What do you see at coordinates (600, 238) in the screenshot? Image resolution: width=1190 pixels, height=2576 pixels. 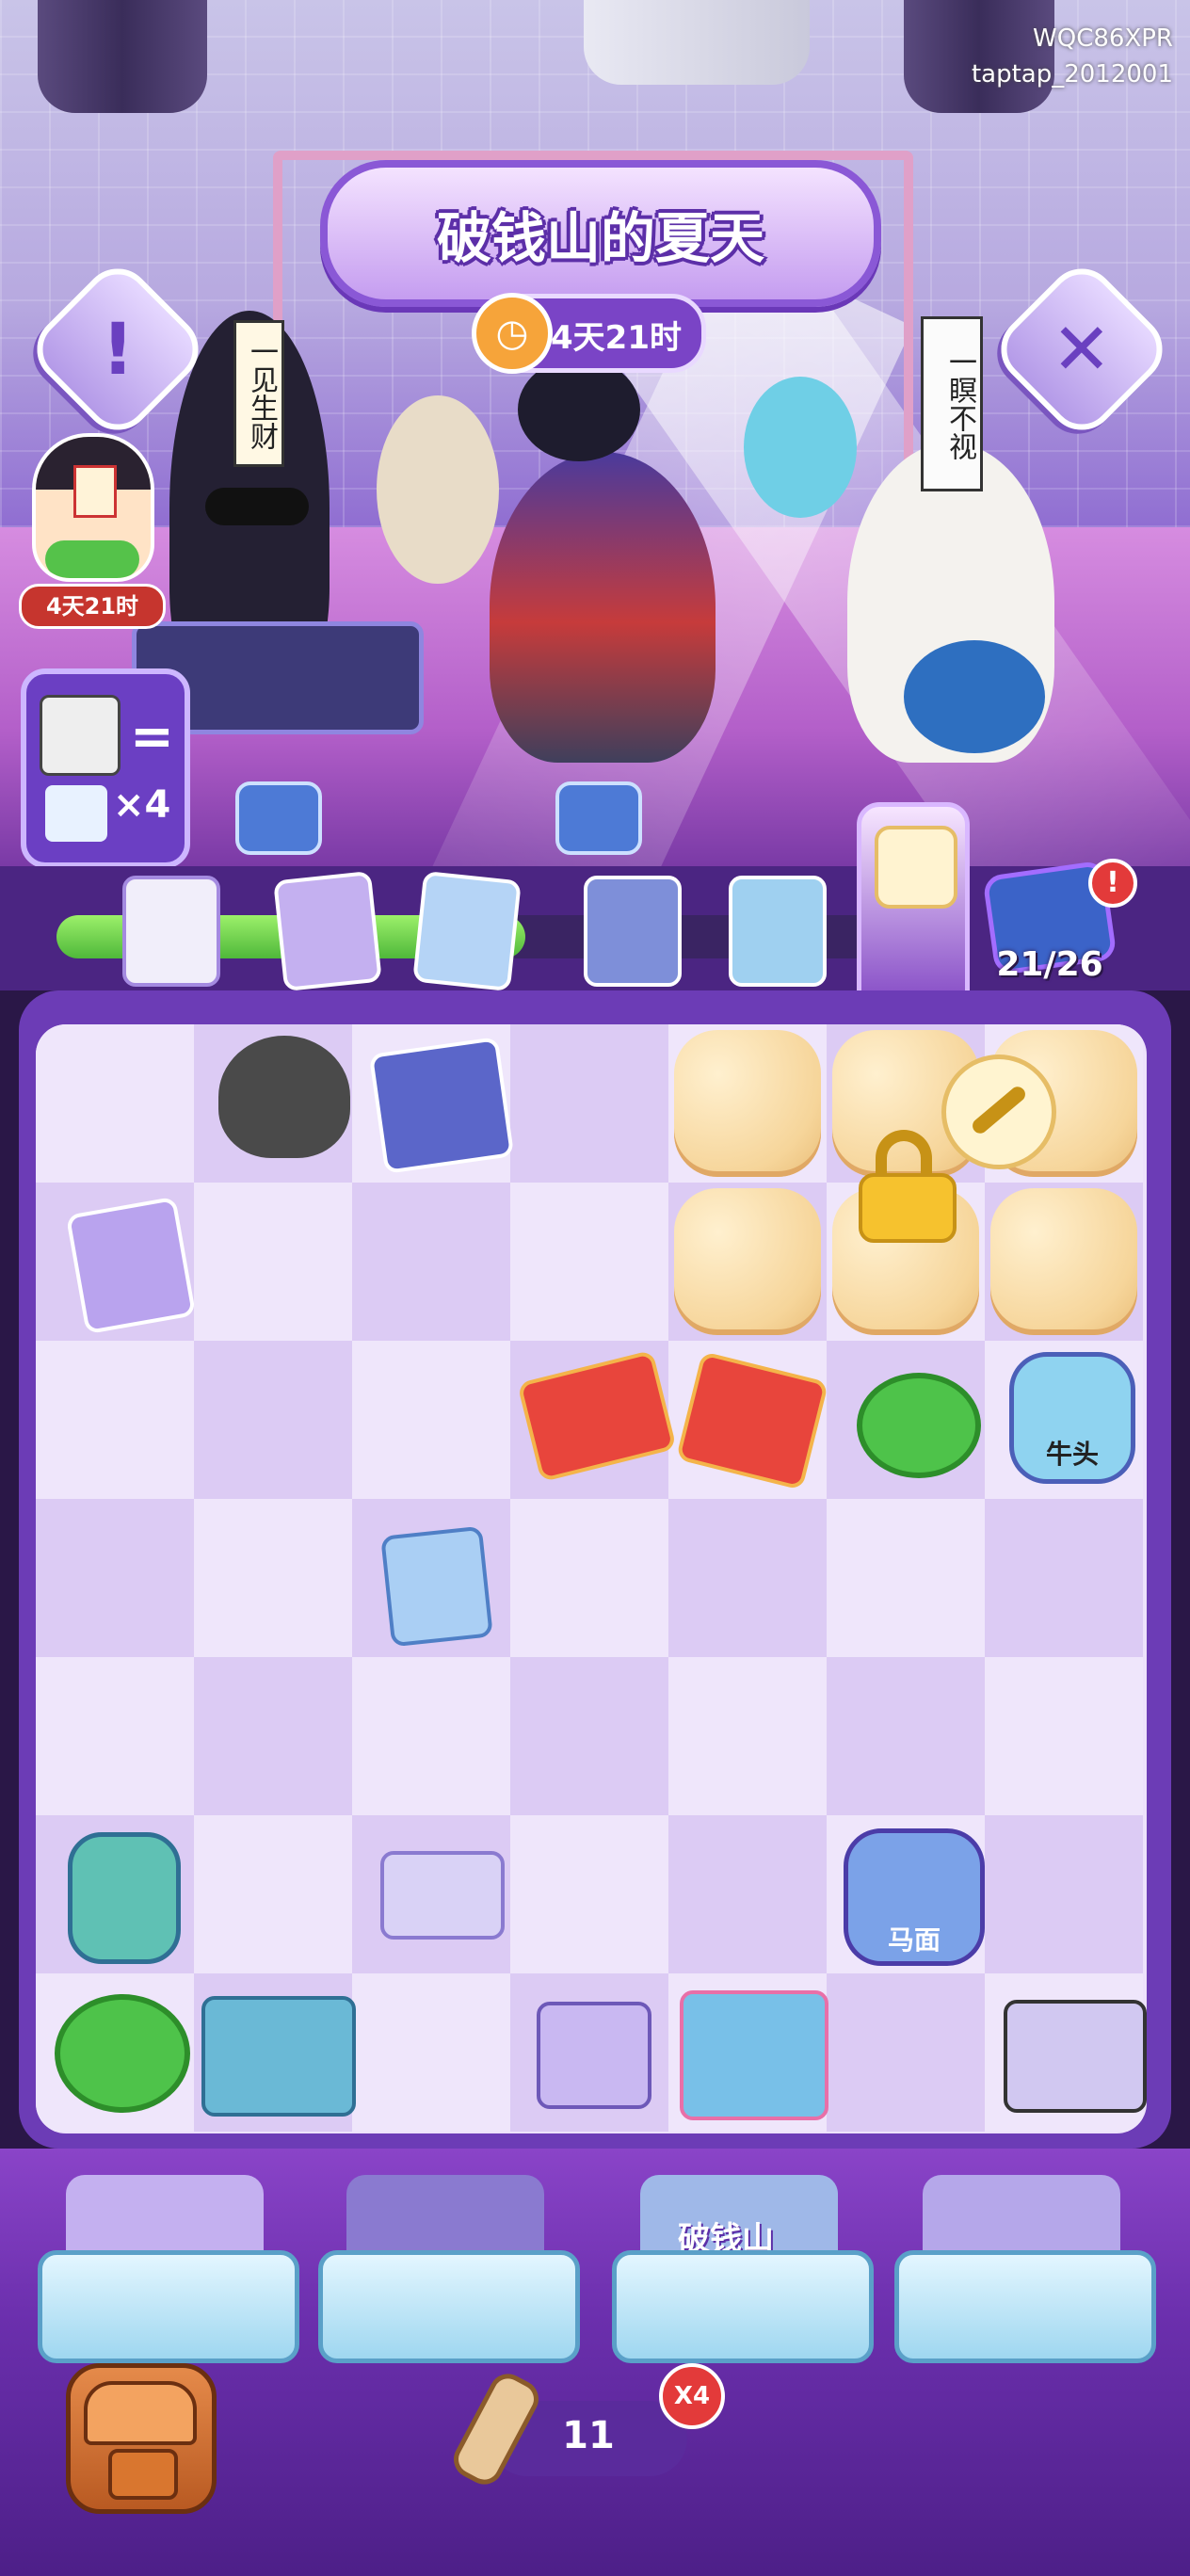 I see `event-title: 破钱山的夏天` at bounding box center [600, 238].